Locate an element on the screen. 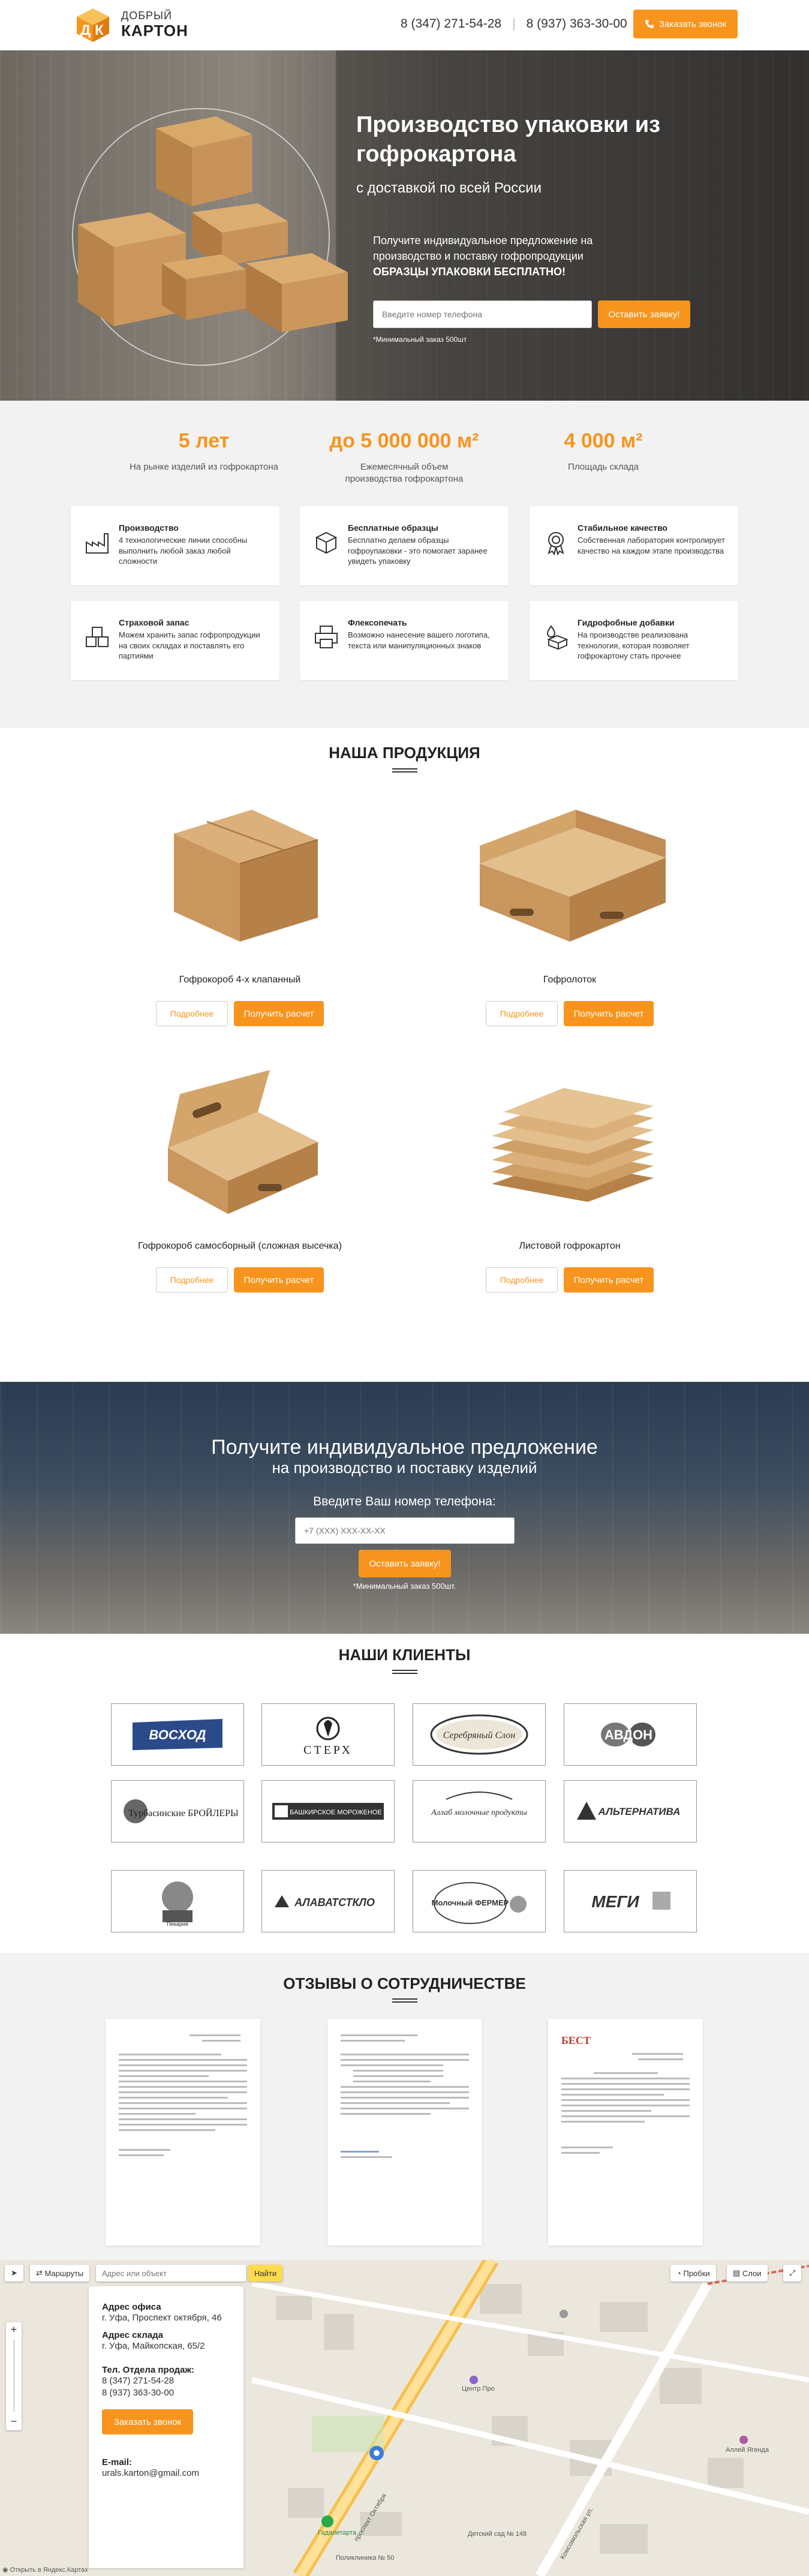 This screenshot has width=809, height=2576. map-layers-label: Слои is located at coordinates (752, 2273).